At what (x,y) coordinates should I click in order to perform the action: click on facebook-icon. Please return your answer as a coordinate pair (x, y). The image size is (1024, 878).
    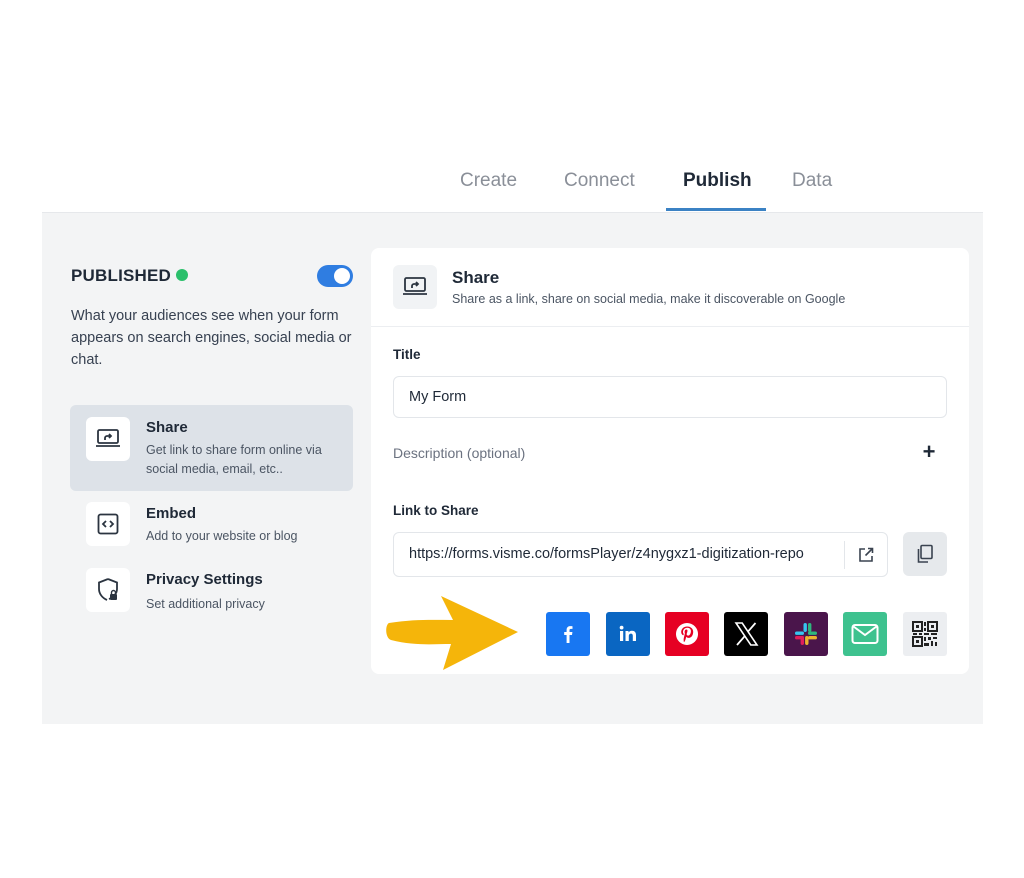
    Looking at the image, I should click on (568, 634).